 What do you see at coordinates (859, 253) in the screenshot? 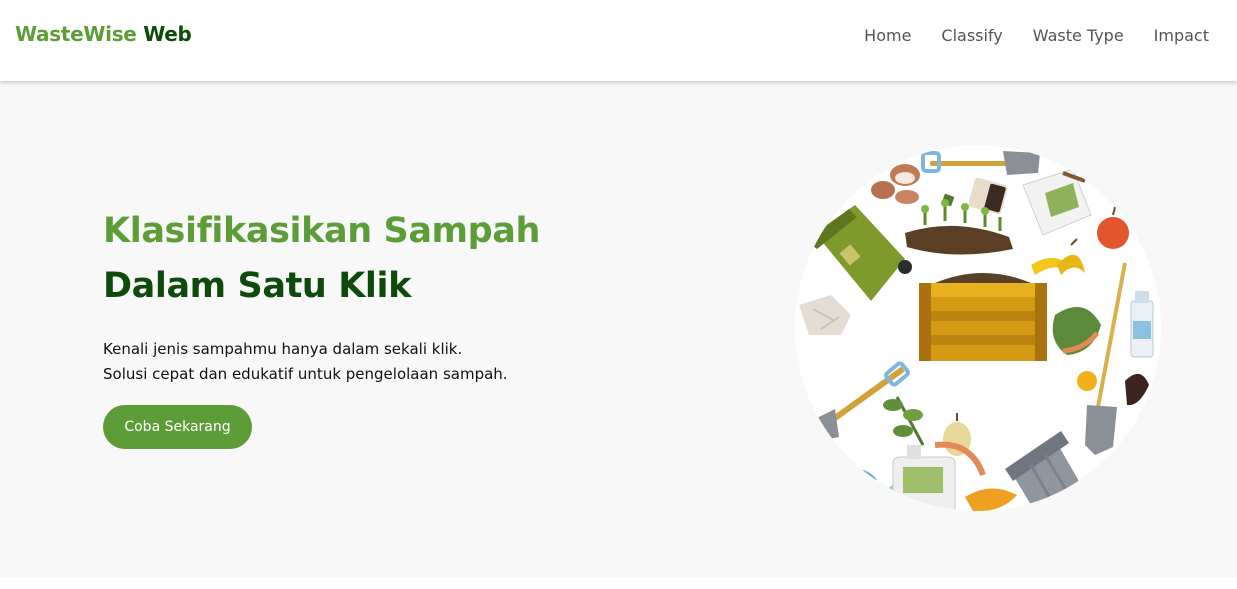
I see `green-bin-icon` at bounding box center [859, 253].